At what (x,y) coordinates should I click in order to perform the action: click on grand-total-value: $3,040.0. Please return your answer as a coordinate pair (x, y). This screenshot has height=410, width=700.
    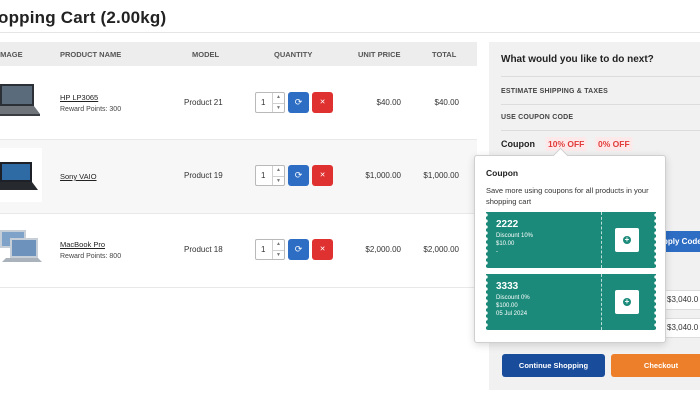
    Looking at the image, I should click on (681, 328).